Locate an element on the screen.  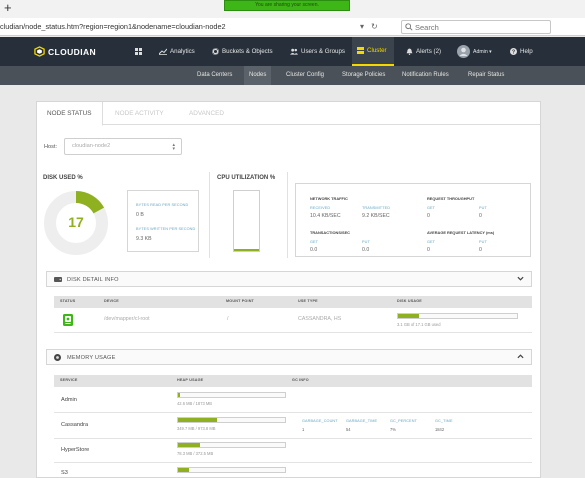
service-name: Admin is located at coordinates (69, 400).